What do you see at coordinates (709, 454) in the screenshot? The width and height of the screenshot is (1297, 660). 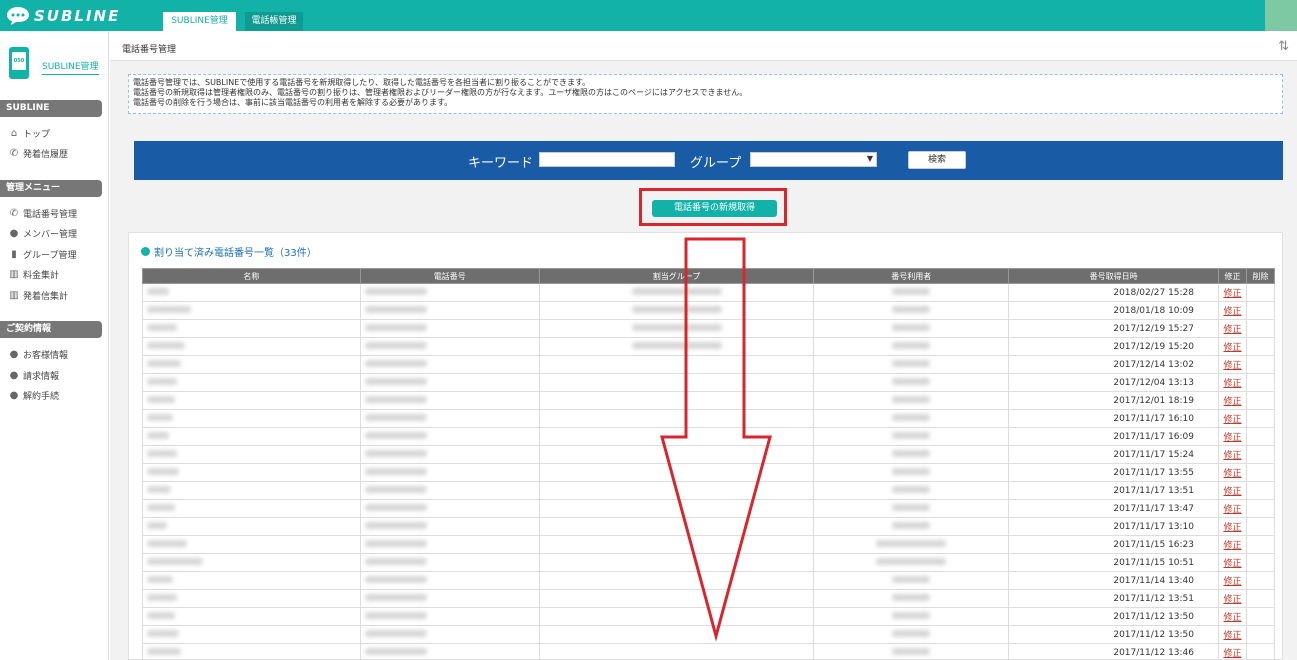 I see `table-row: 2017/11/17 15:24 修正` at bounding box center [709, 454].